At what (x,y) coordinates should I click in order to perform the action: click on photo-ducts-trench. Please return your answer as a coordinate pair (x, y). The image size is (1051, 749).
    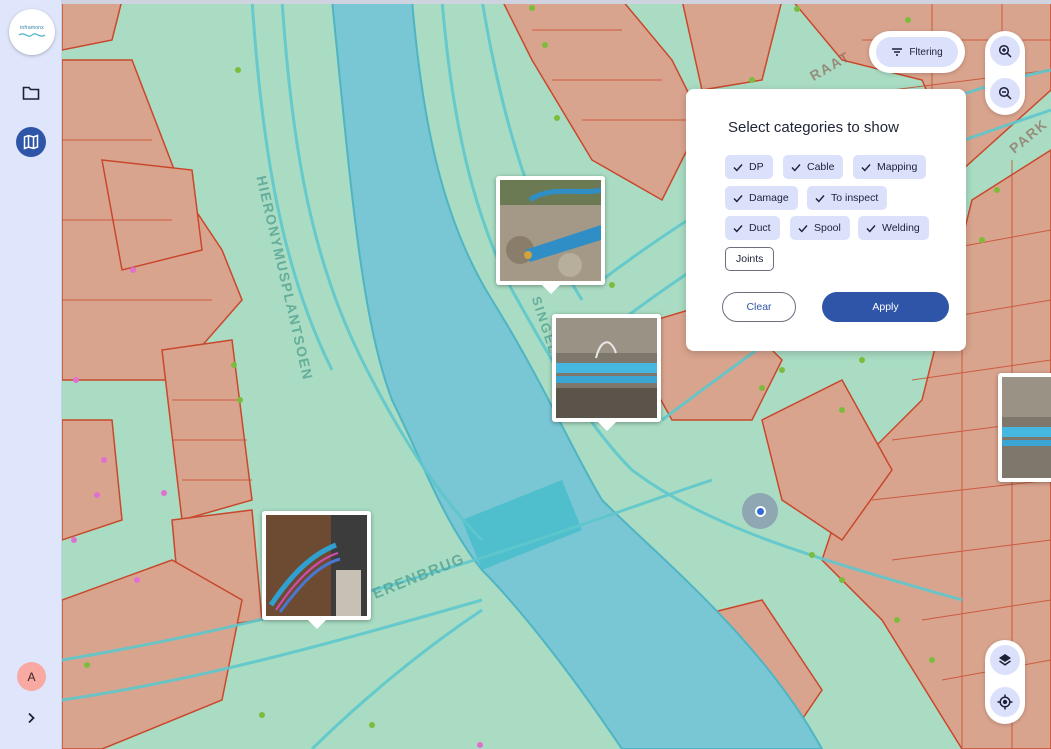
    Looking at the image, I should click on (606, 368).